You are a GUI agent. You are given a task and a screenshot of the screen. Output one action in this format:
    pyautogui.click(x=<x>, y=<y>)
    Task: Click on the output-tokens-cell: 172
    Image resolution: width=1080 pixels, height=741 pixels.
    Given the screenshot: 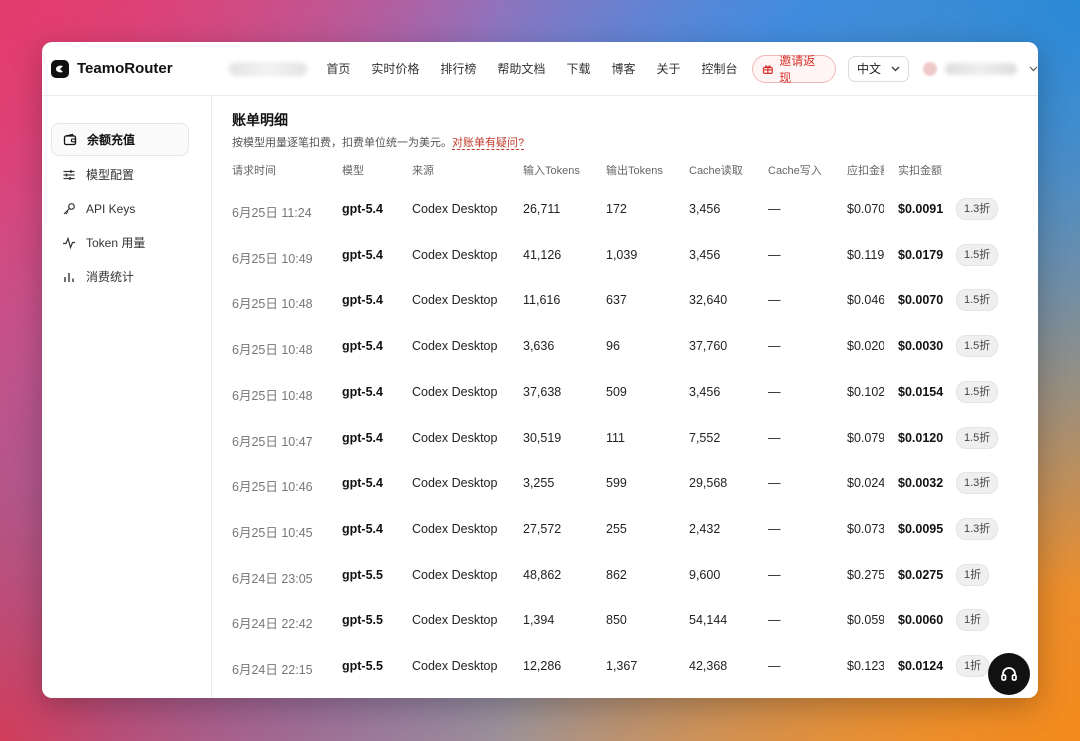 What is the action you would take?
    pyautogui.click(x=616, y=209)
    